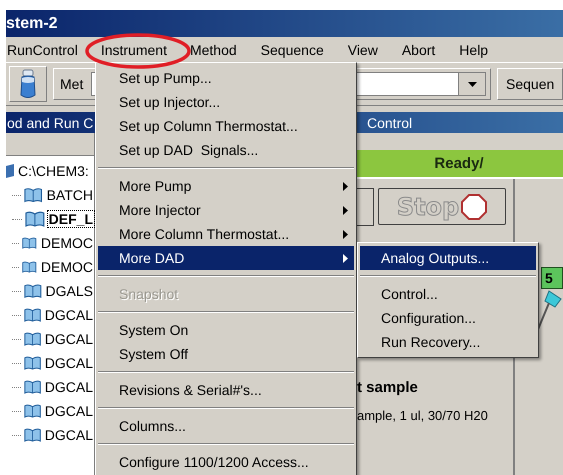 Image resolution: width=563 pixels, height=475 pixels. What do you see at coordinates (390, 122) in the screenshot?
I see `panel-title: Control` at bounding box center [390, 122].